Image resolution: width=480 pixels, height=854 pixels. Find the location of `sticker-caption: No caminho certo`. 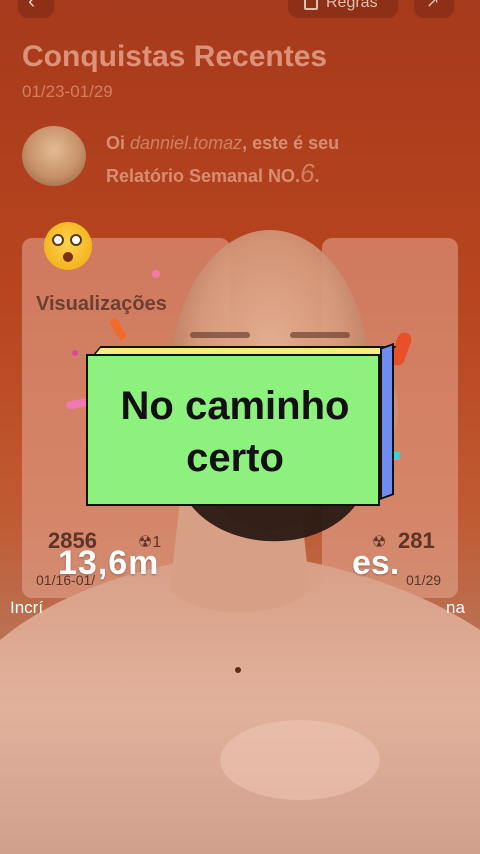

sticker-caption: No caminho certo is located at coordinates (235, 432).